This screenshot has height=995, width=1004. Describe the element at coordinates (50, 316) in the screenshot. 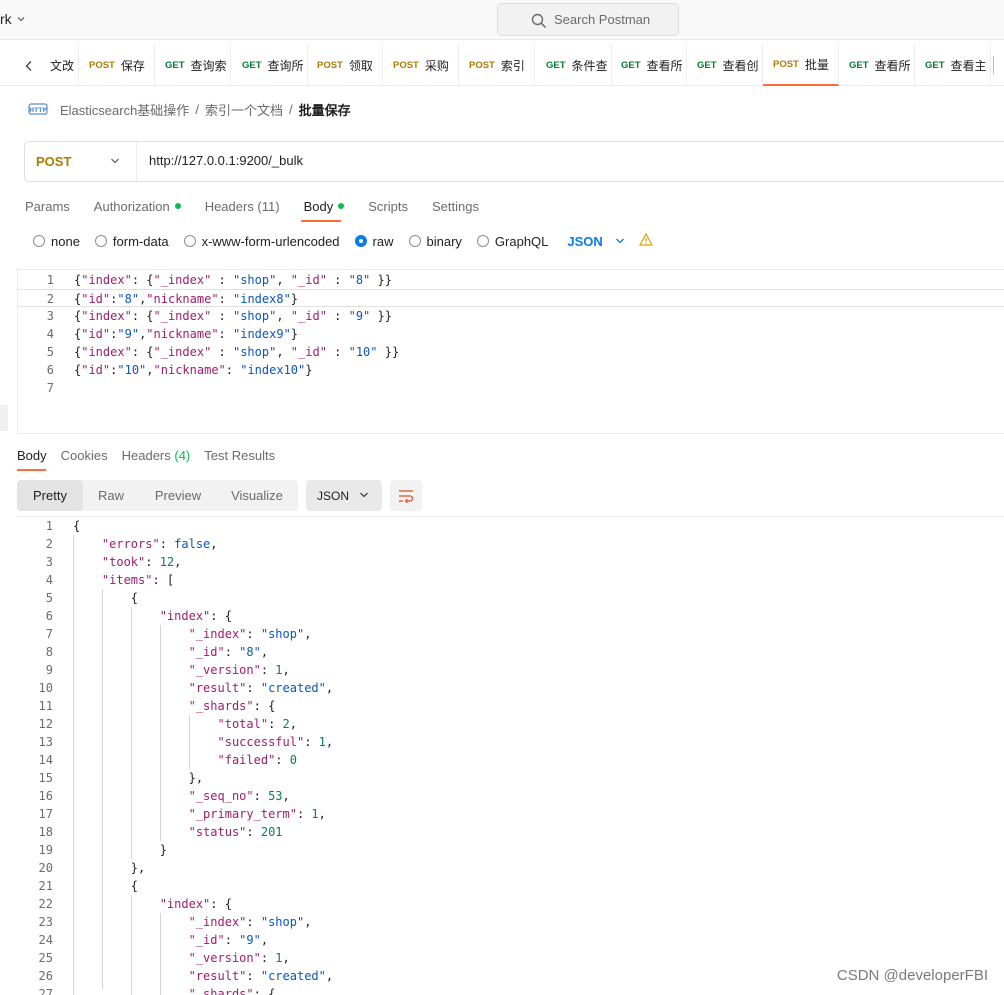

I see `line-number: 3` at that location.